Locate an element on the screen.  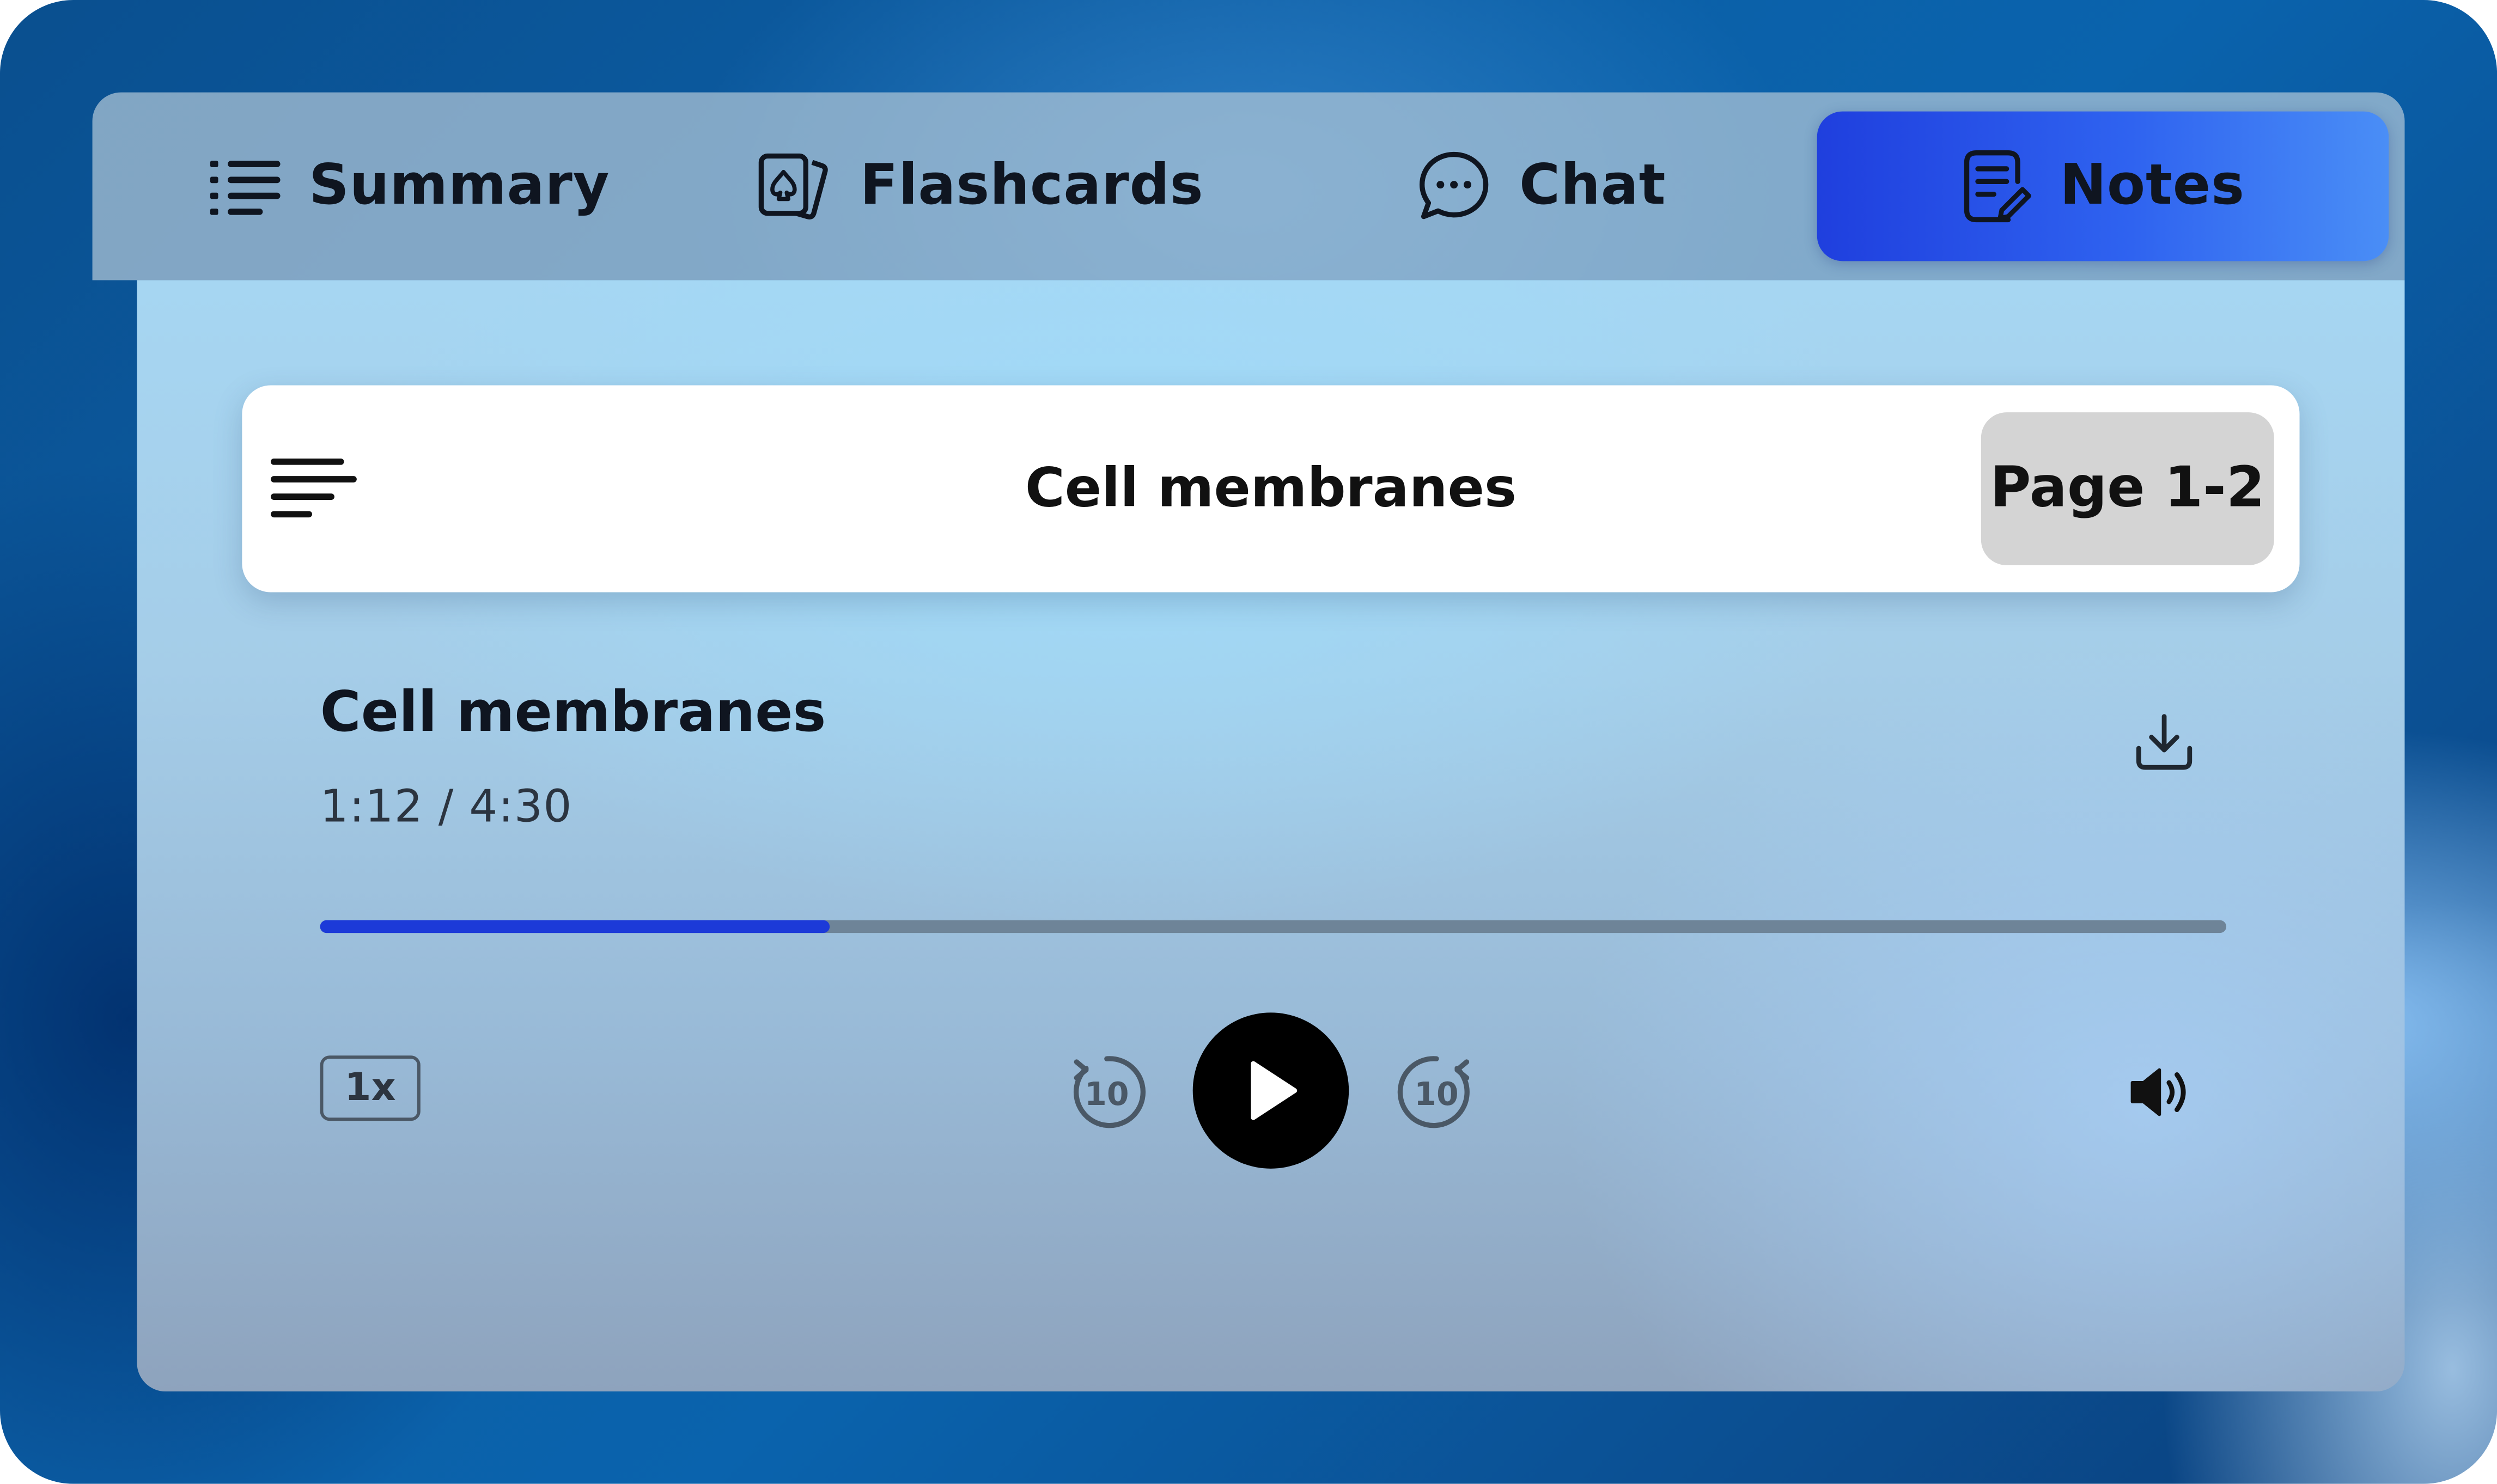
rewind-seconds: 10 is located at coordinates (1107, 1094).